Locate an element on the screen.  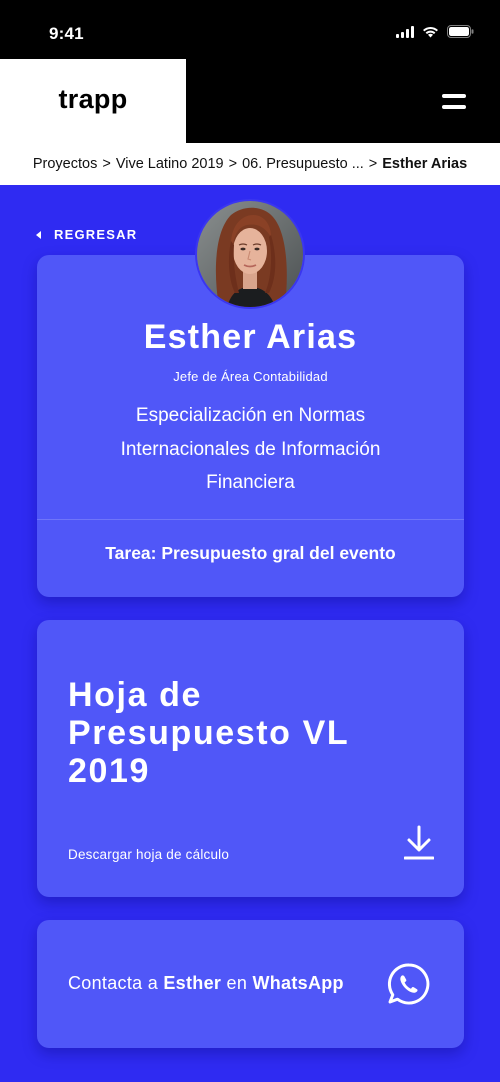
status-bar: 9:41 is located at coordinates (250, 29).